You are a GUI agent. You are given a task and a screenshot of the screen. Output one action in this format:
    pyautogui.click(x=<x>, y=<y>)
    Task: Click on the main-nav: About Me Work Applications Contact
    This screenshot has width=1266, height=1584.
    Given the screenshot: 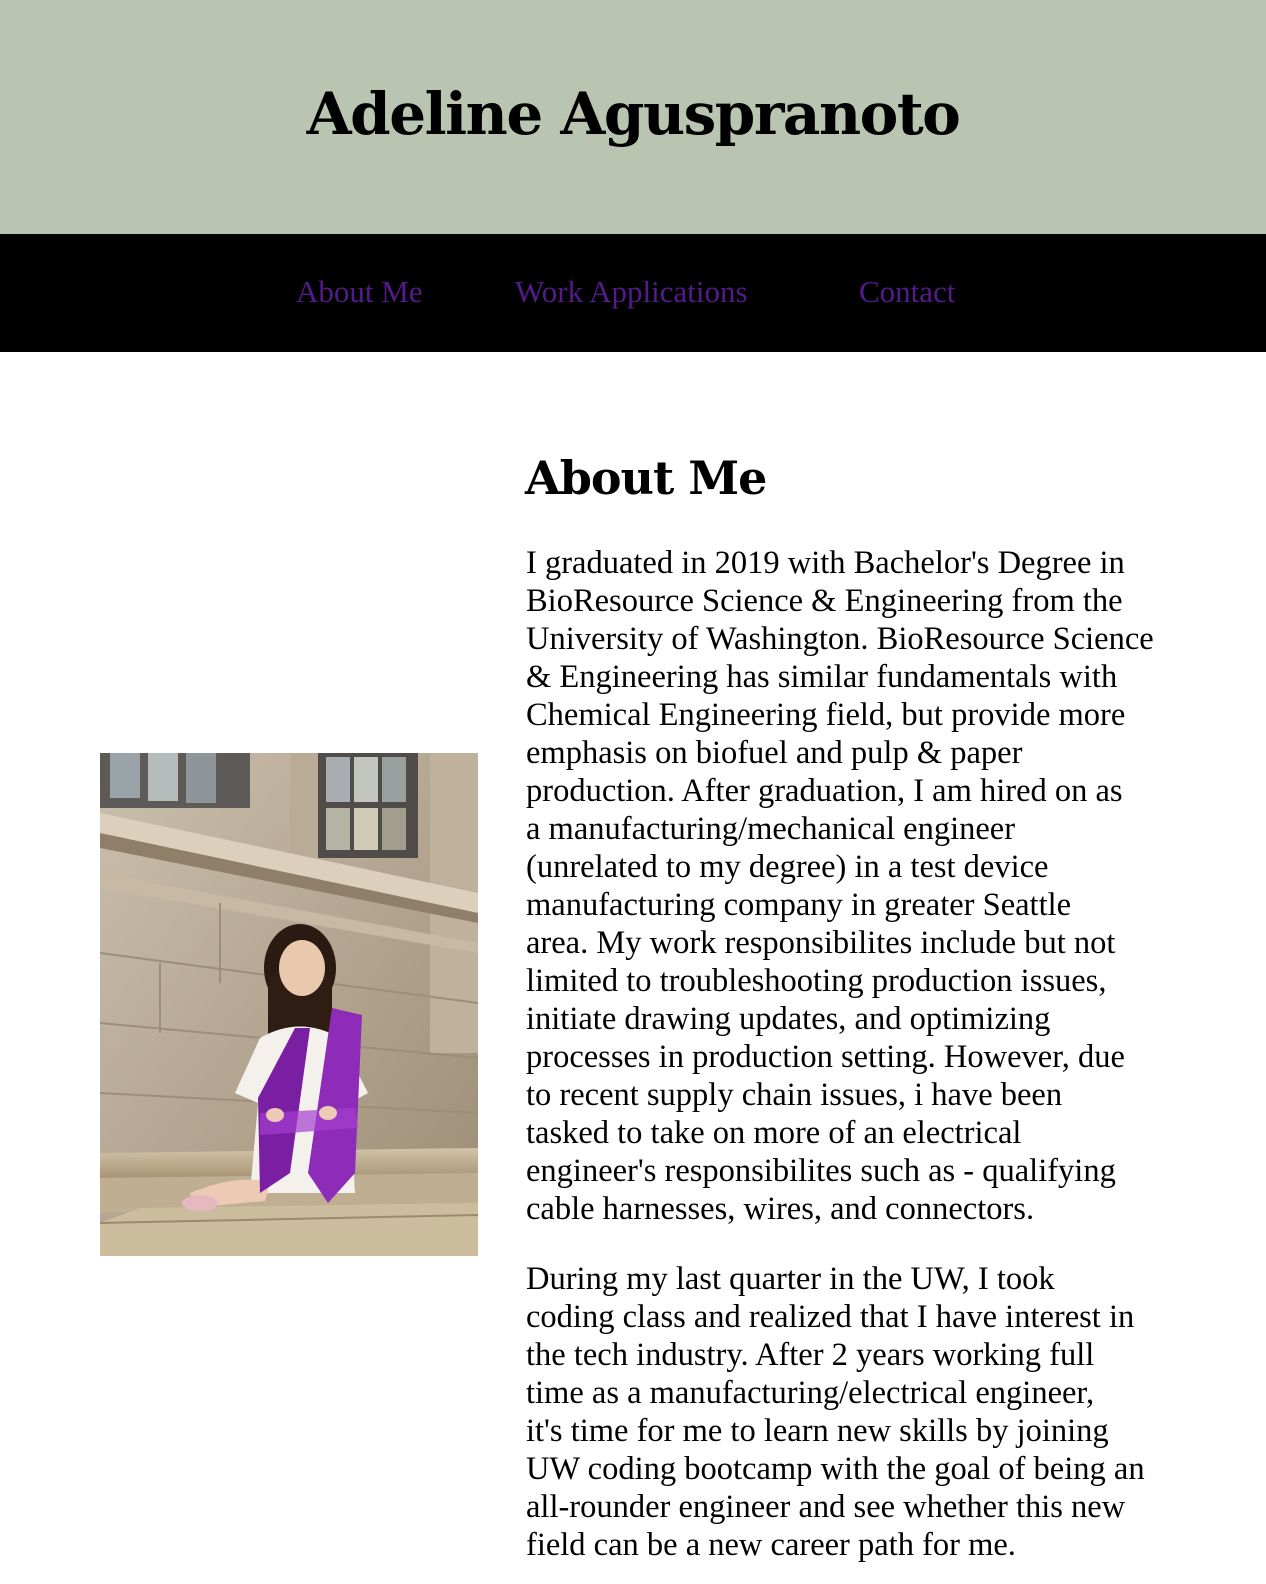 What is the action you would take?
    pyautogui.click(x=633, y=293)
    